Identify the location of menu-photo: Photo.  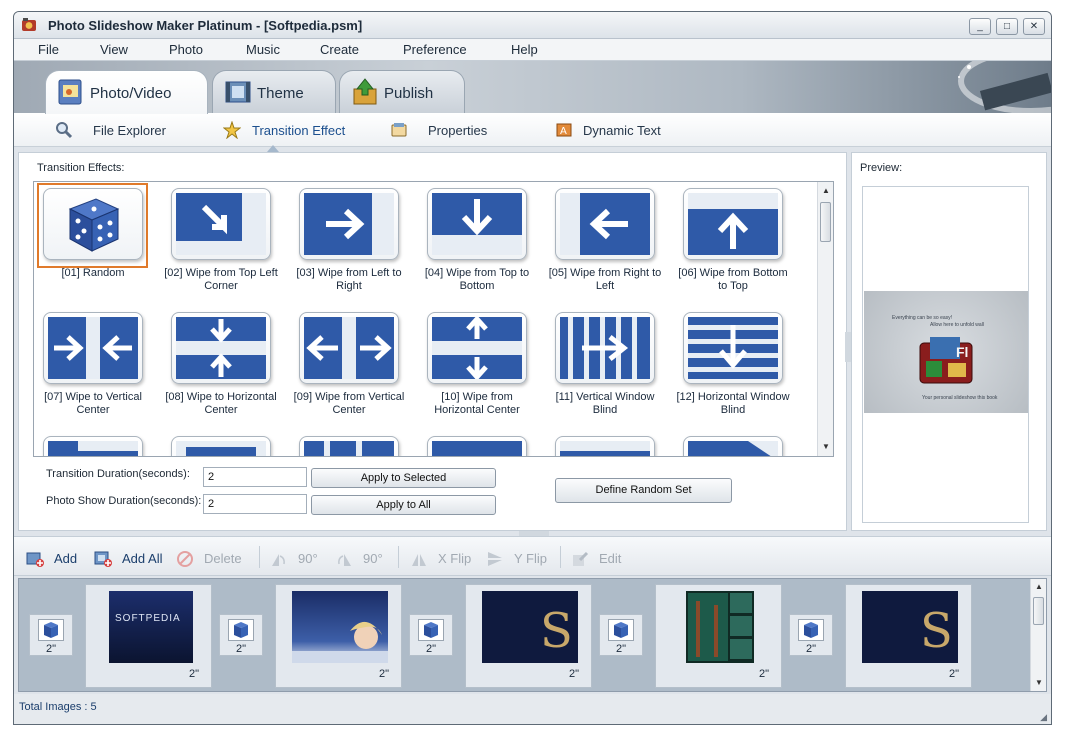
(186, 49).